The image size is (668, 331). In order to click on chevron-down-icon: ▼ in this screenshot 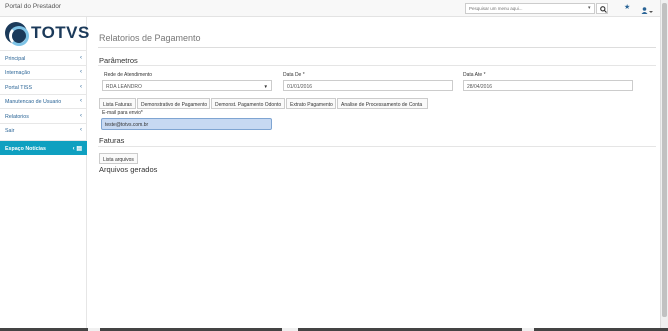, I will do `click(265, 86)`.